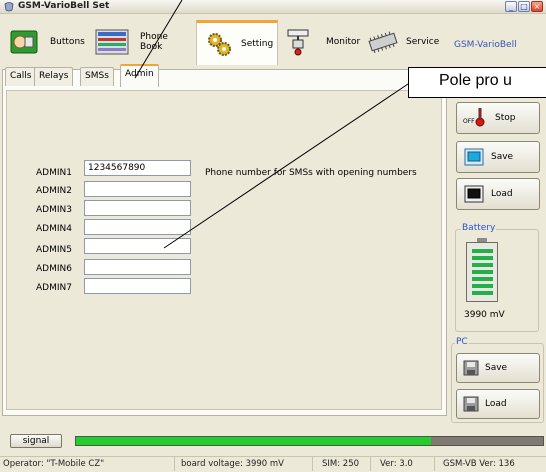  What do you see at coordinates (67, 42) in the screenshot?
I see `toolbar-tab-label: Buttons` at bounding box center [67, 42].